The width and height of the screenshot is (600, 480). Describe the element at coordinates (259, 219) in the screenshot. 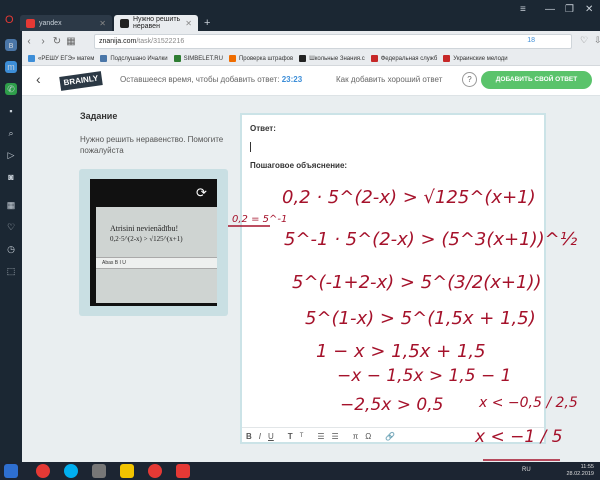

I see `ink-side-note: 0,2 = 5^-1` at that location.